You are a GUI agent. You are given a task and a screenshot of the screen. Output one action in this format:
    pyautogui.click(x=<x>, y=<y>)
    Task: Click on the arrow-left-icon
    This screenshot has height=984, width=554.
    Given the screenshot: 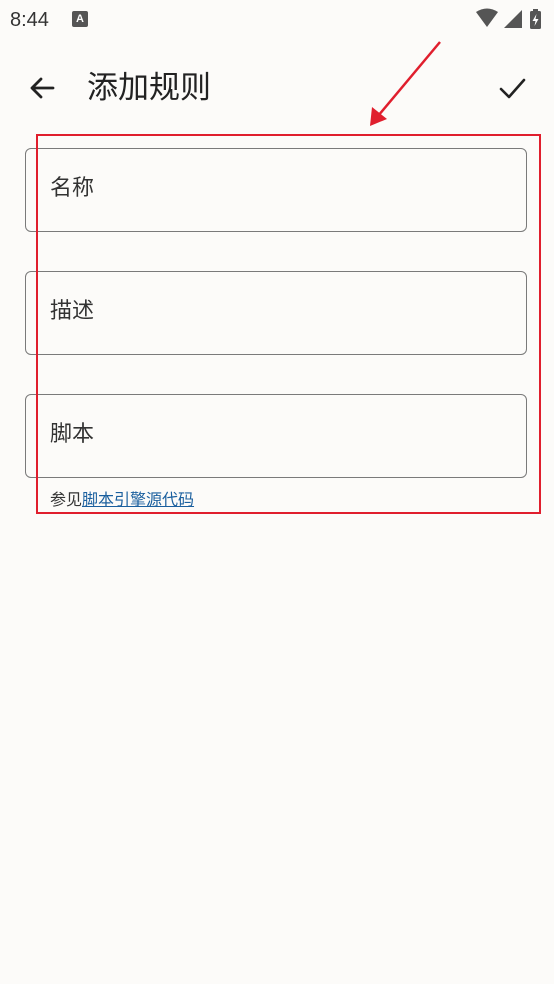 What is the action you would take?
    pyautogui.click(x=42, y=88)
    